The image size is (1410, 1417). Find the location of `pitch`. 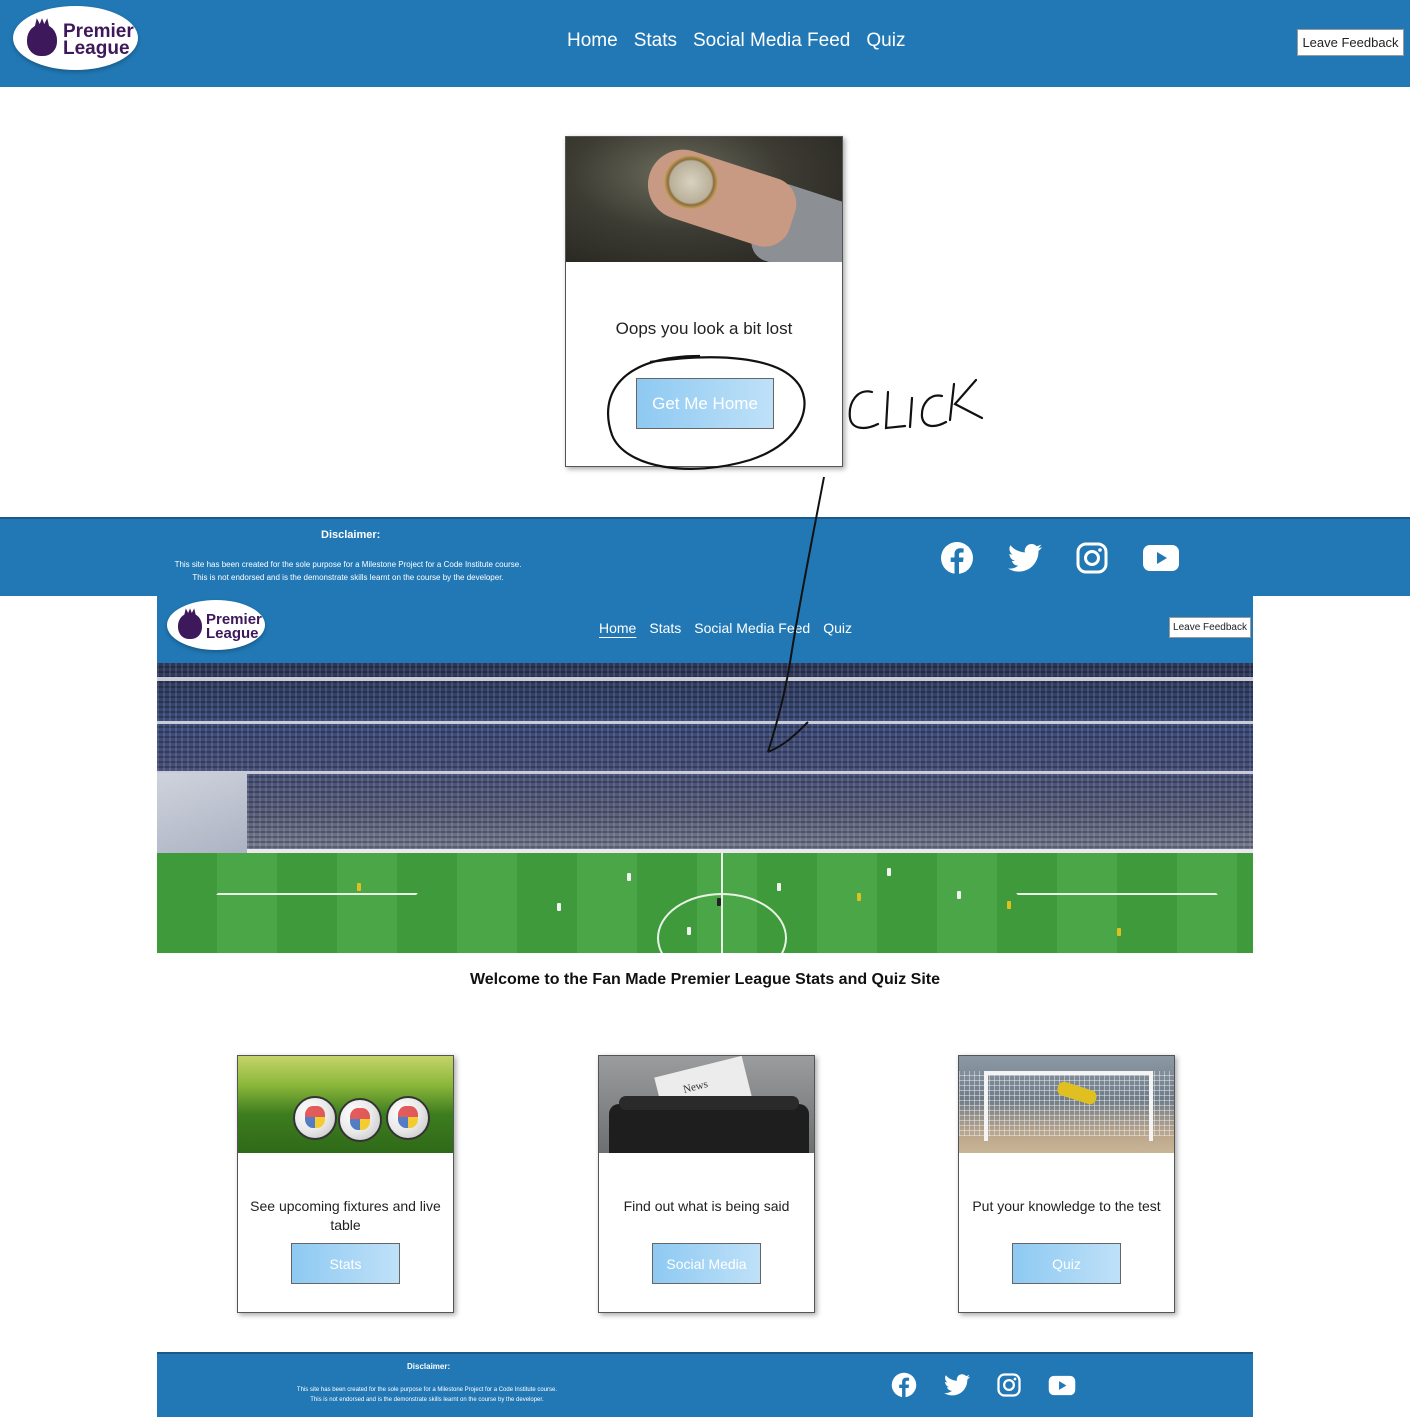

pitch is located at coordinates (705, 903).